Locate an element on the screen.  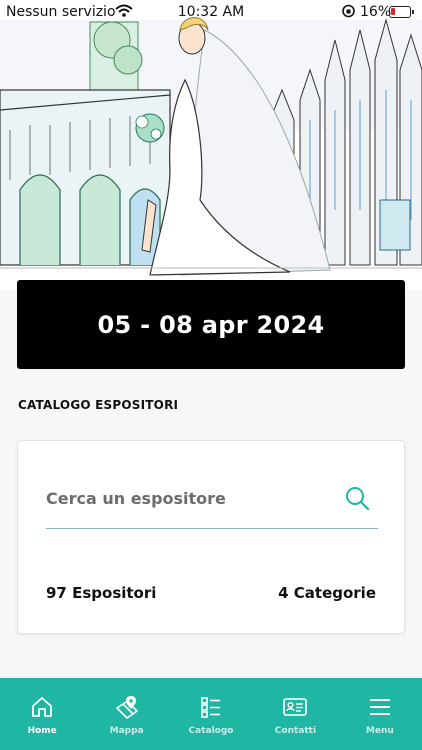
home-icon is located at coordinates (42, 707).